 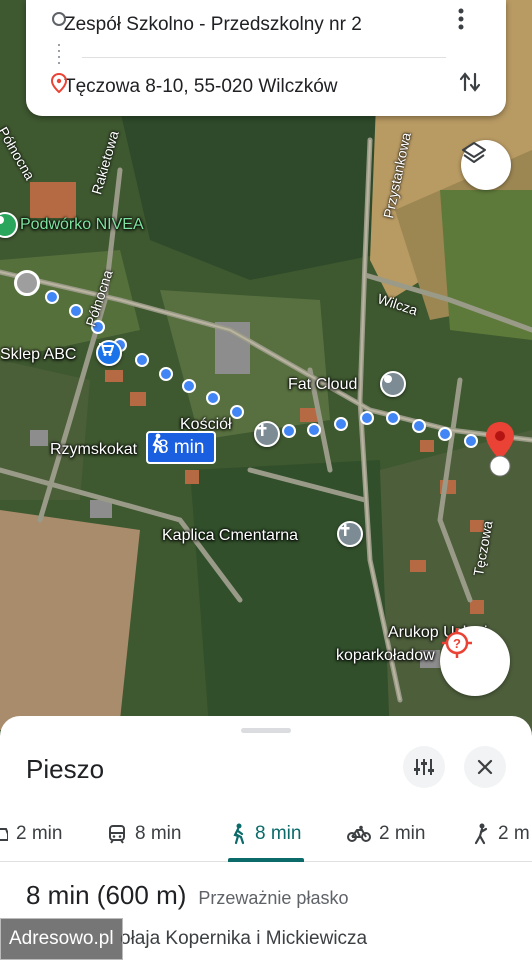 What do you see at coordinates (359, 833) in the screenshot?
I see `bike-icon` at bounding box center [359, 833].